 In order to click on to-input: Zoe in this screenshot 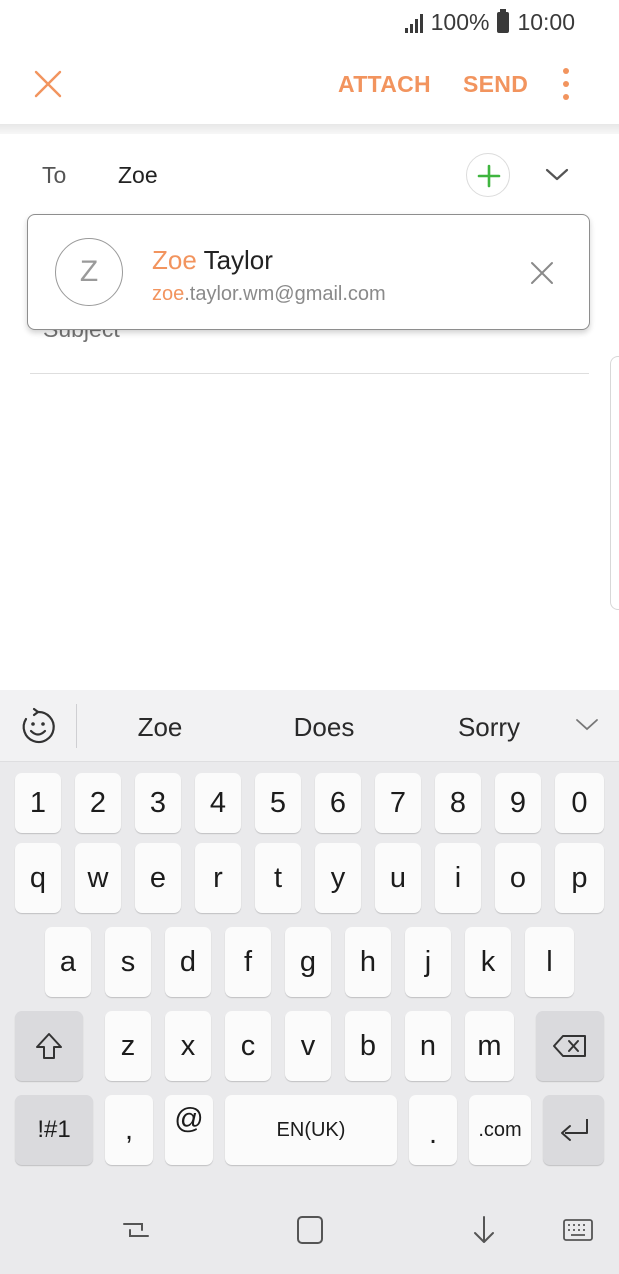, I will do `click(138, 175)`.